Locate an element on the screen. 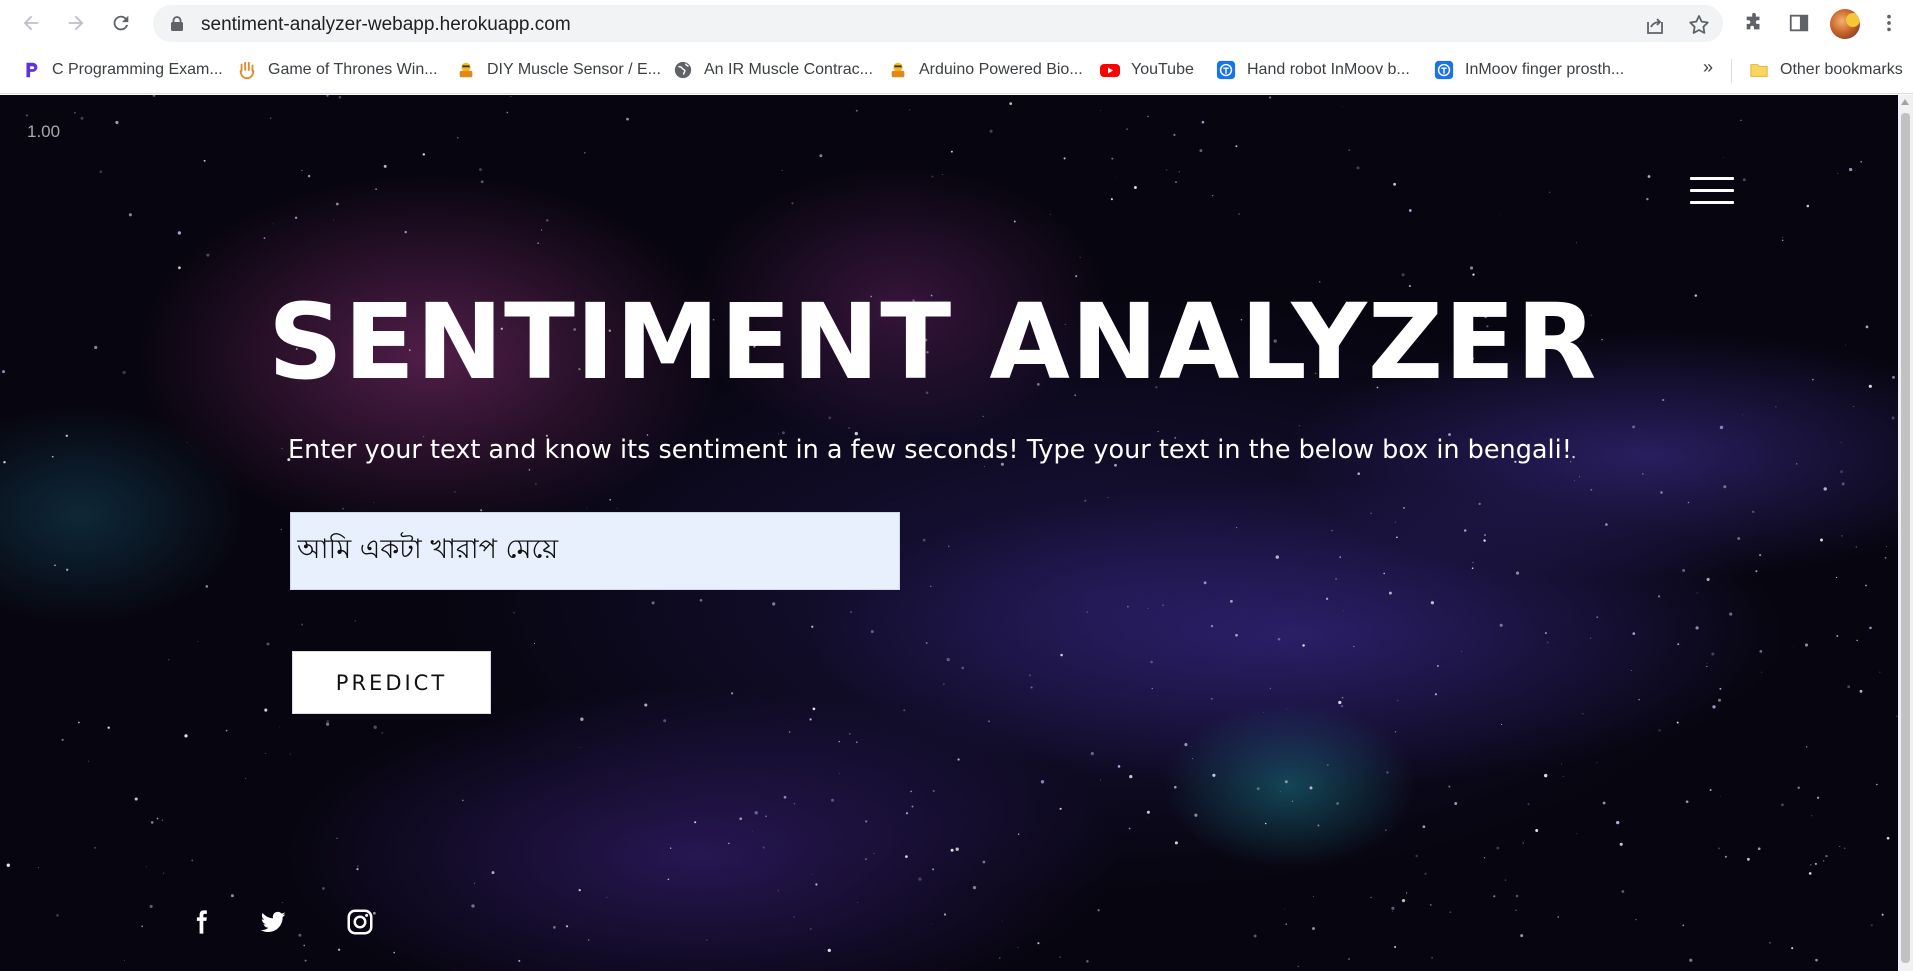  forward-arrow-icon is located at coordinates (76, 23).